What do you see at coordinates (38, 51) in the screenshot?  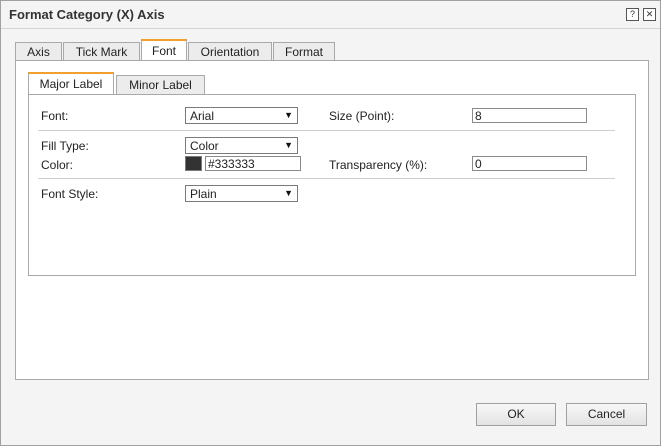 I see `tab-axis: Axis` at bounding box center [38, 51].